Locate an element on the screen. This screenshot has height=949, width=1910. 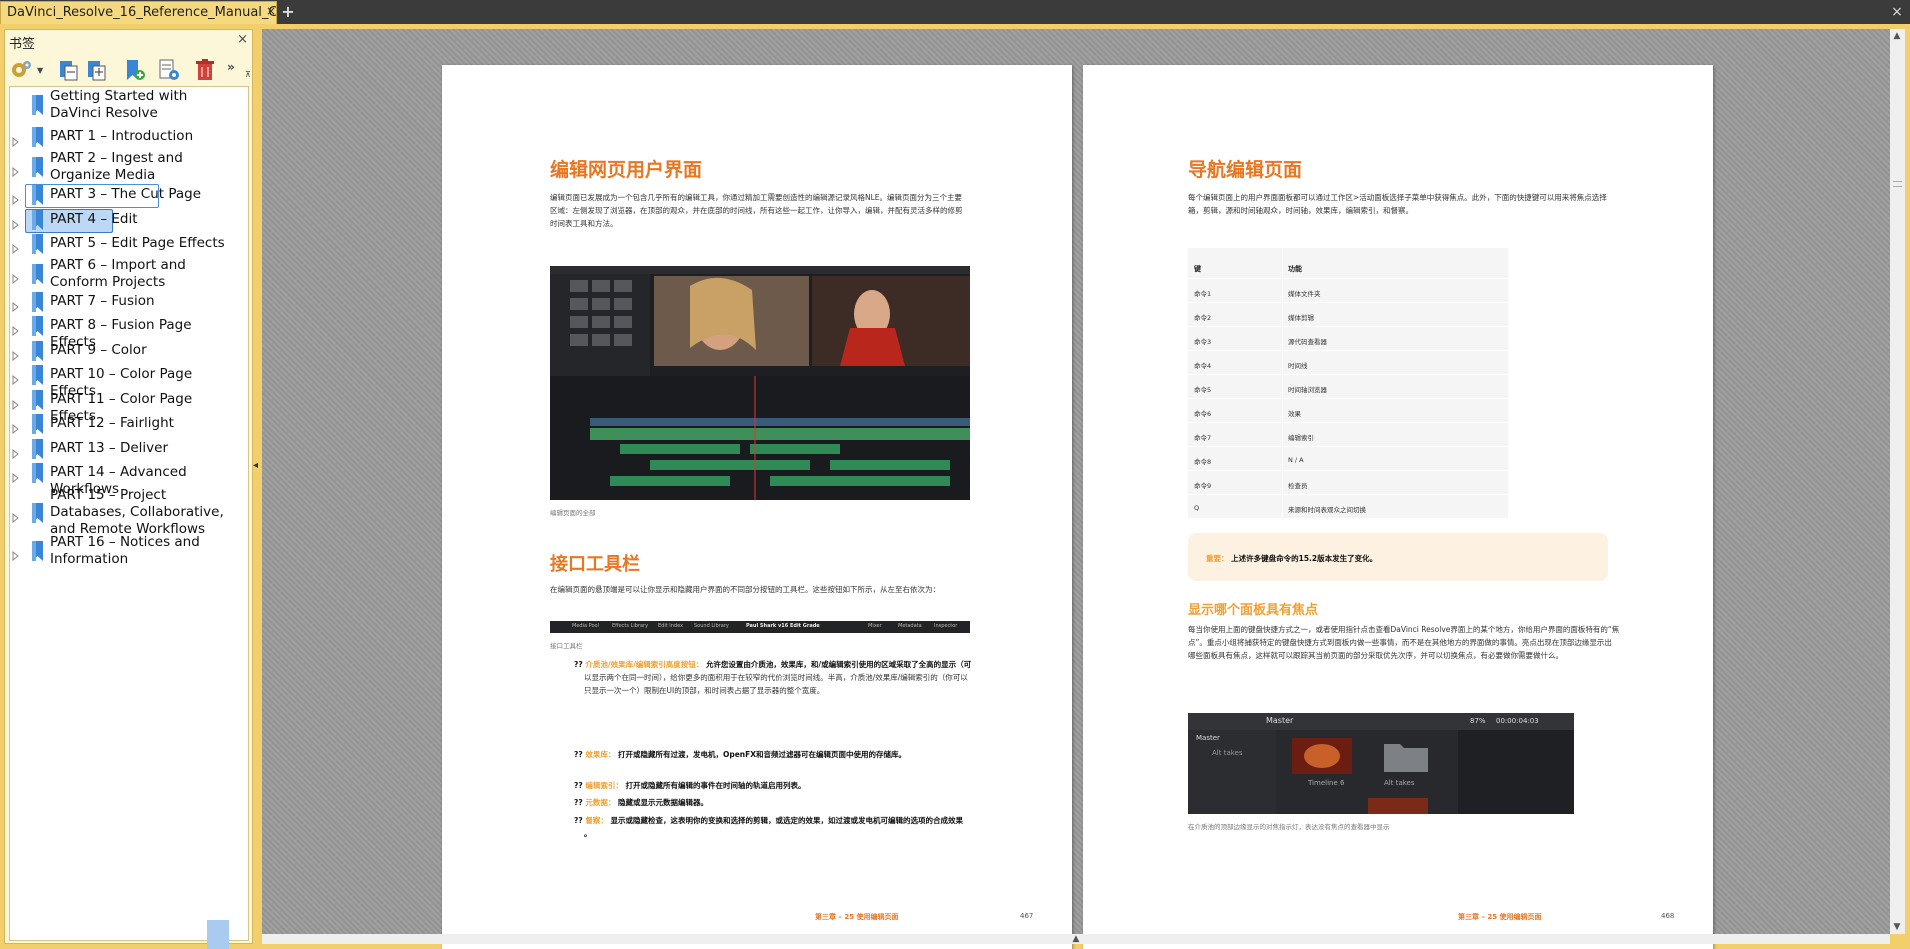
bookmark-item: PART 9 – Color is located at coordinates (128, 352).